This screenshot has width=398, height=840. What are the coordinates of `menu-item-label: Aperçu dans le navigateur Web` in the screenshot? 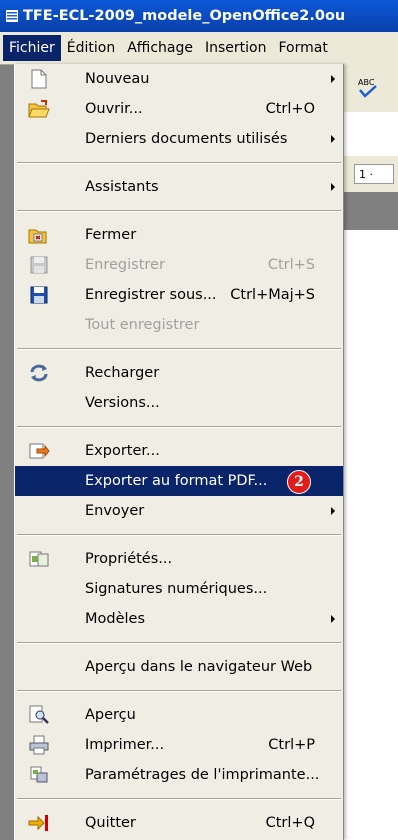 It's located at (199, 667).